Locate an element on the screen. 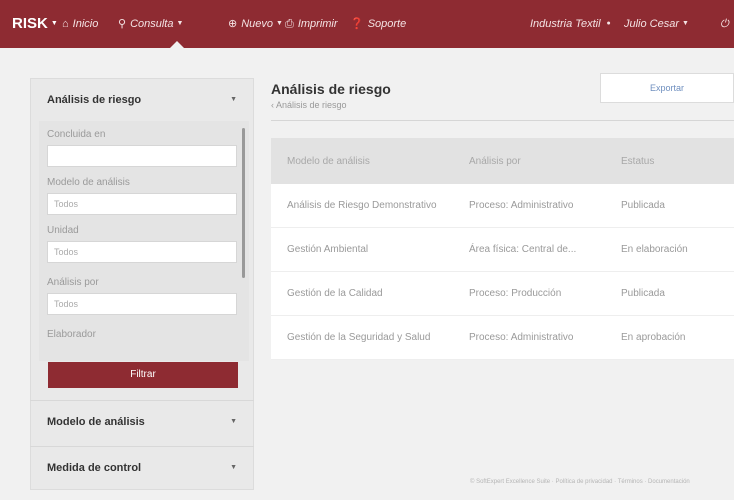 This screenshot has width=734, height=500. power-icon: ⏻ is located at coordinates (724, 24).